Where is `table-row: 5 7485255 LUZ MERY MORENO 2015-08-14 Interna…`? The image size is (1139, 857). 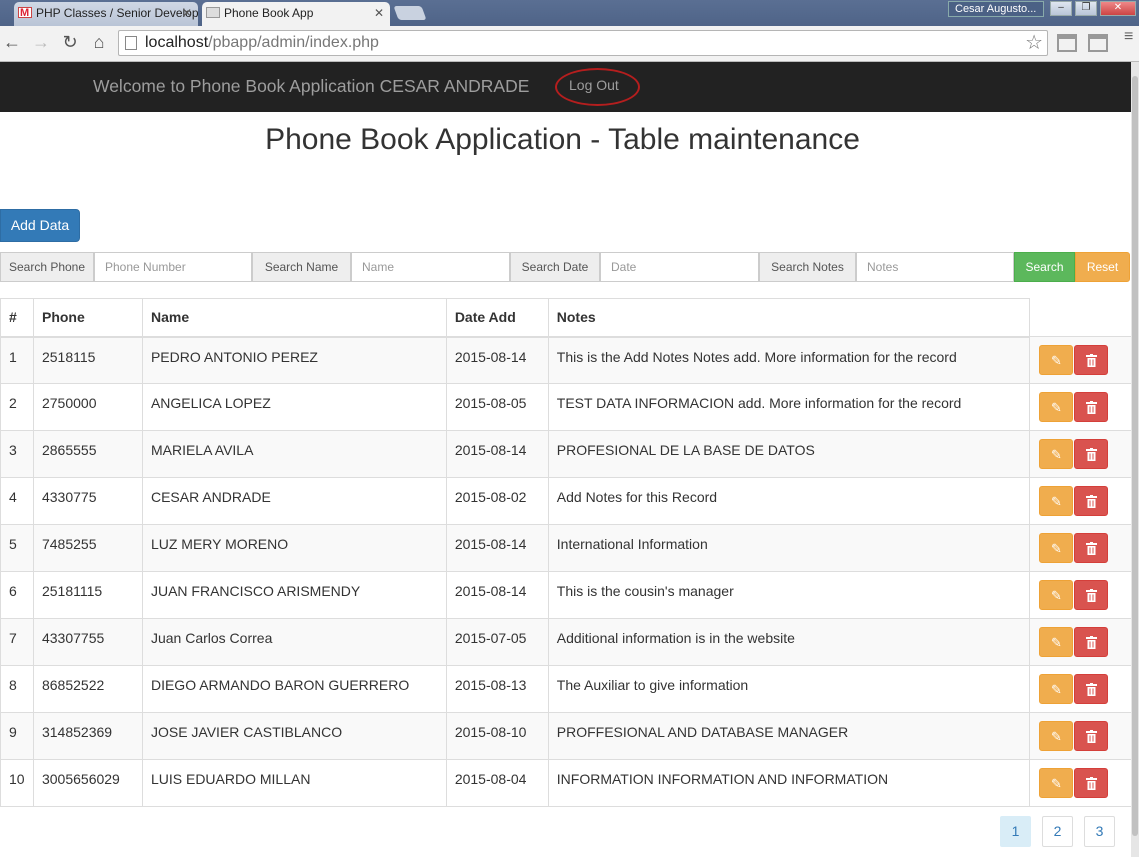
table-row: 5 7485255 LUZ MERY MORENO 2015-08-14 Interna… is located at coordinates (565, 548).